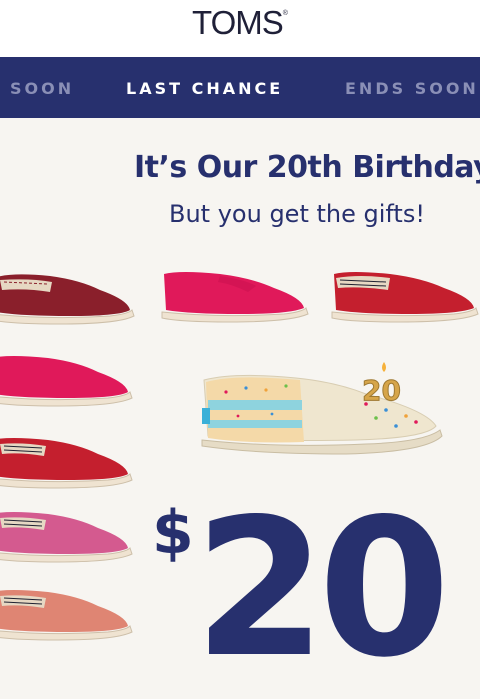 Image resolution: width=480 pixels, height=699 pixels. What do you see at coordinates (205, 88) in the screenshot?
I see `ticker-item-last-chance: LAST CHANCE` at bounding box center [205, 88].